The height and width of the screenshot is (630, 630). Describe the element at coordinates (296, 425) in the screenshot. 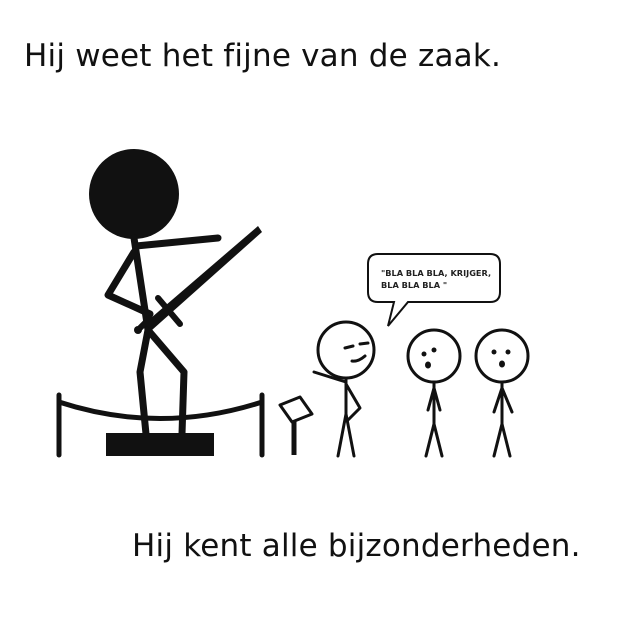

I see `info-placard` at that location.